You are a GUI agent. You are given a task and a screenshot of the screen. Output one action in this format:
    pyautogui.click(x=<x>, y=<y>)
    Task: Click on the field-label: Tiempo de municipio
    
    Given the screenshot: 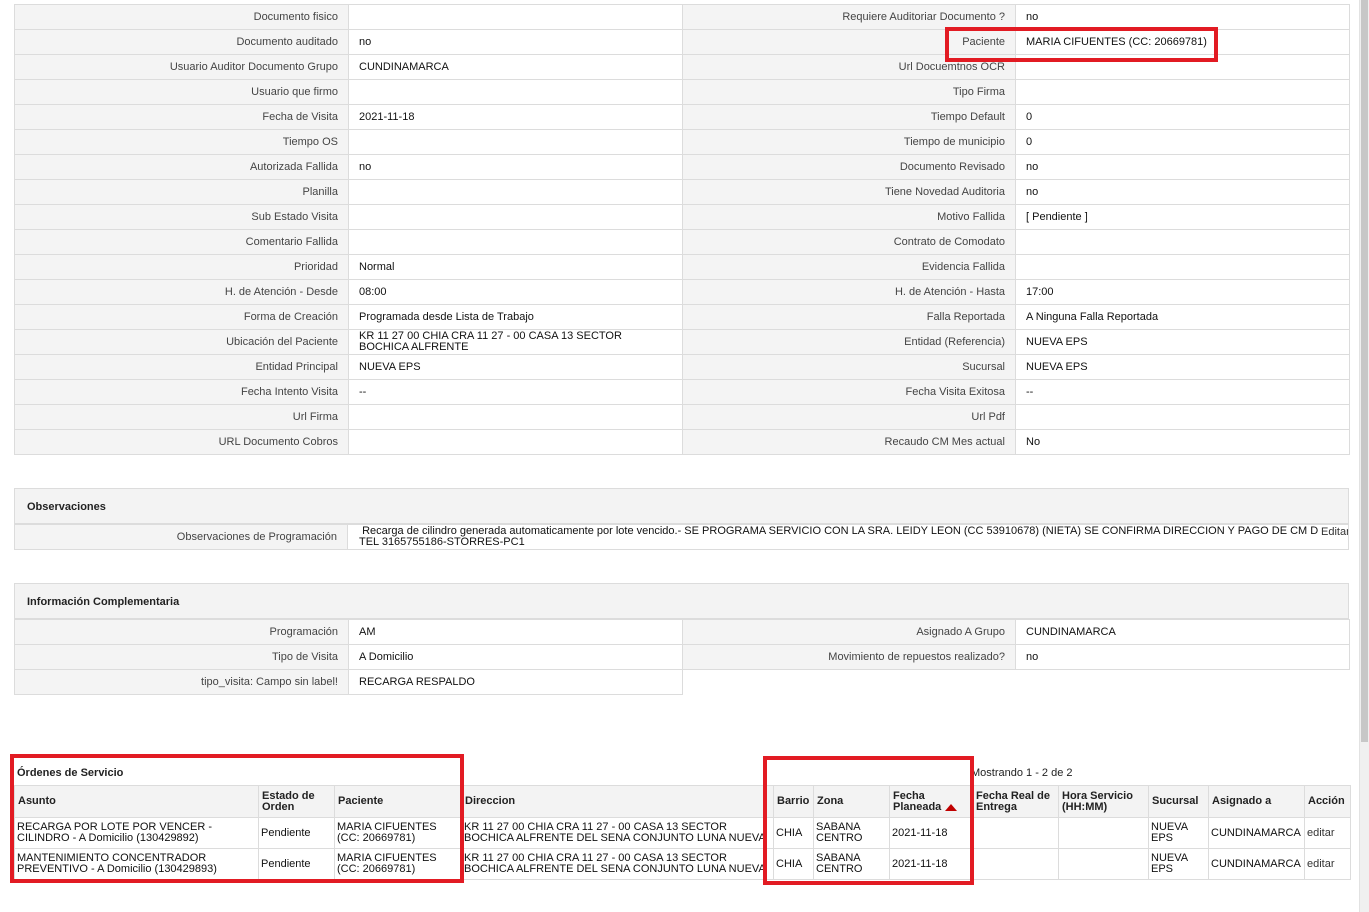 What is the action you would take?
    pyautogui.click(x=849, y=142)
    